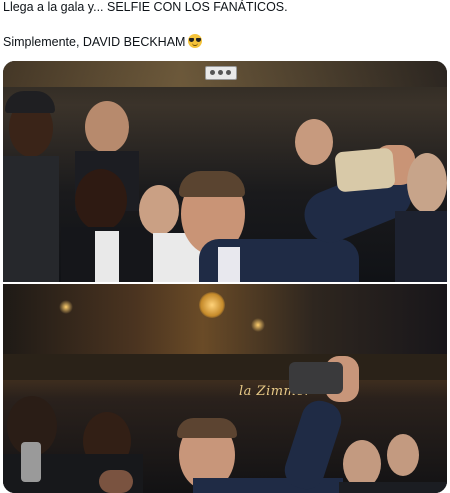 The height and width of the screenshot is (493, 450). I want to click on beckham-shirt, so click(229, 264).